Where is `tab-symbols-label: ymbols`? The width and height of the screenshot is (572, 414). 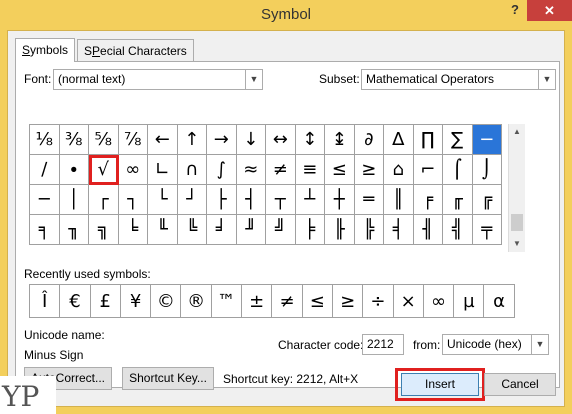
tab-symbols-label: ymbols is located at coordinates (49, 50).